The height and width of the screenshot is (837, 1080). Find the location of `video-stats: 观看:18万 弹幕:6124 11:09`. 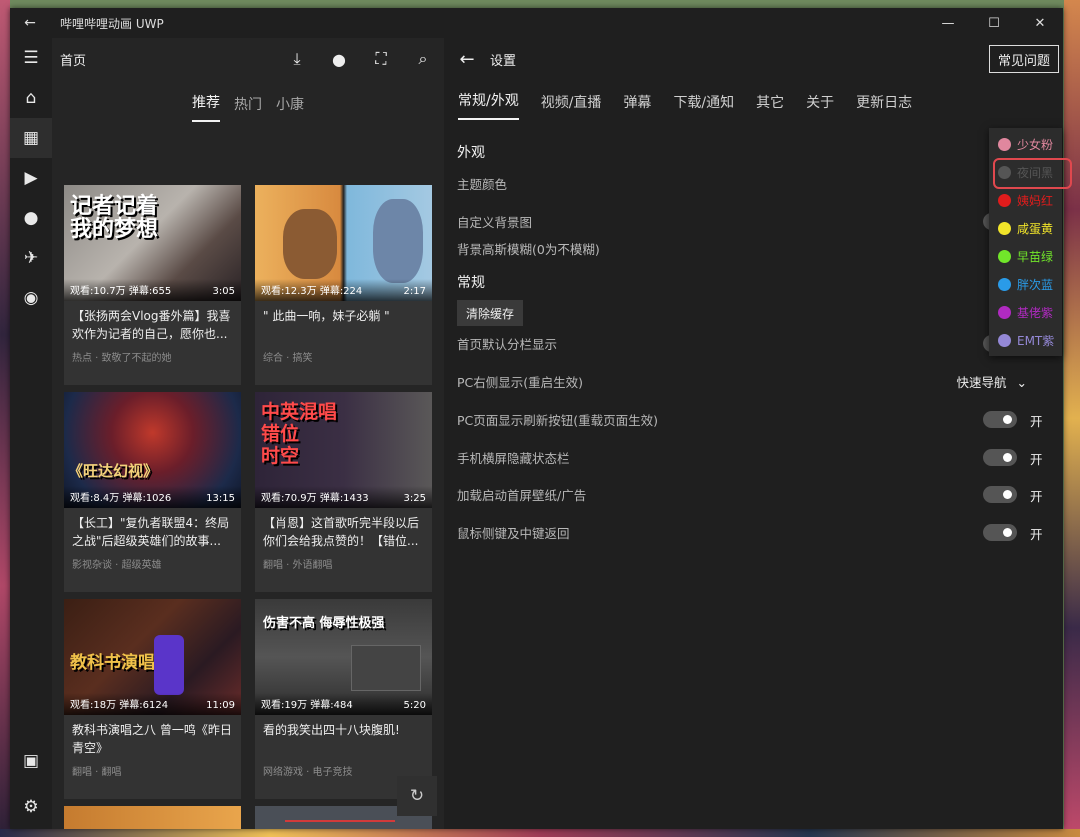

video-stats: 观看:18万 弹幕:6124 11:09 is located at coordinates (152, 704).